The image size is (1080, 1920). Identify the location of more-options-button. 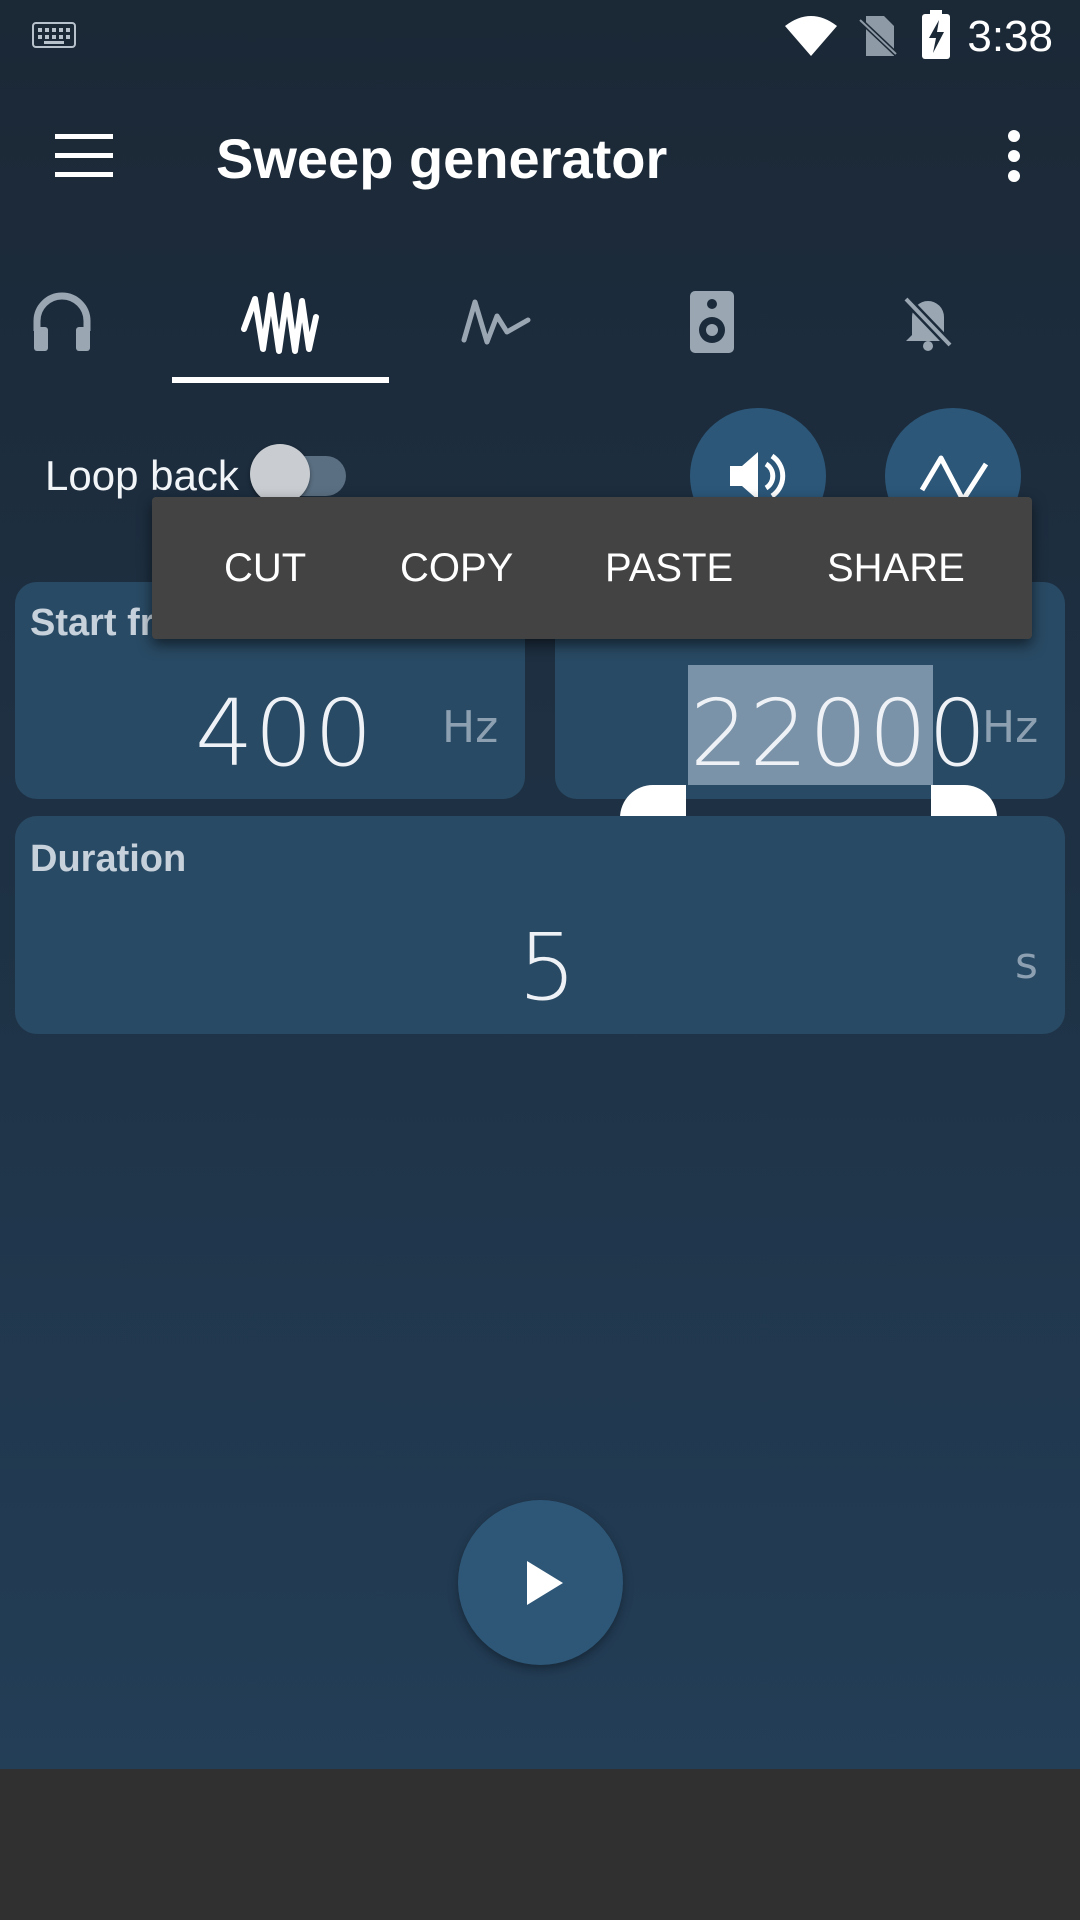
(1015, 157).